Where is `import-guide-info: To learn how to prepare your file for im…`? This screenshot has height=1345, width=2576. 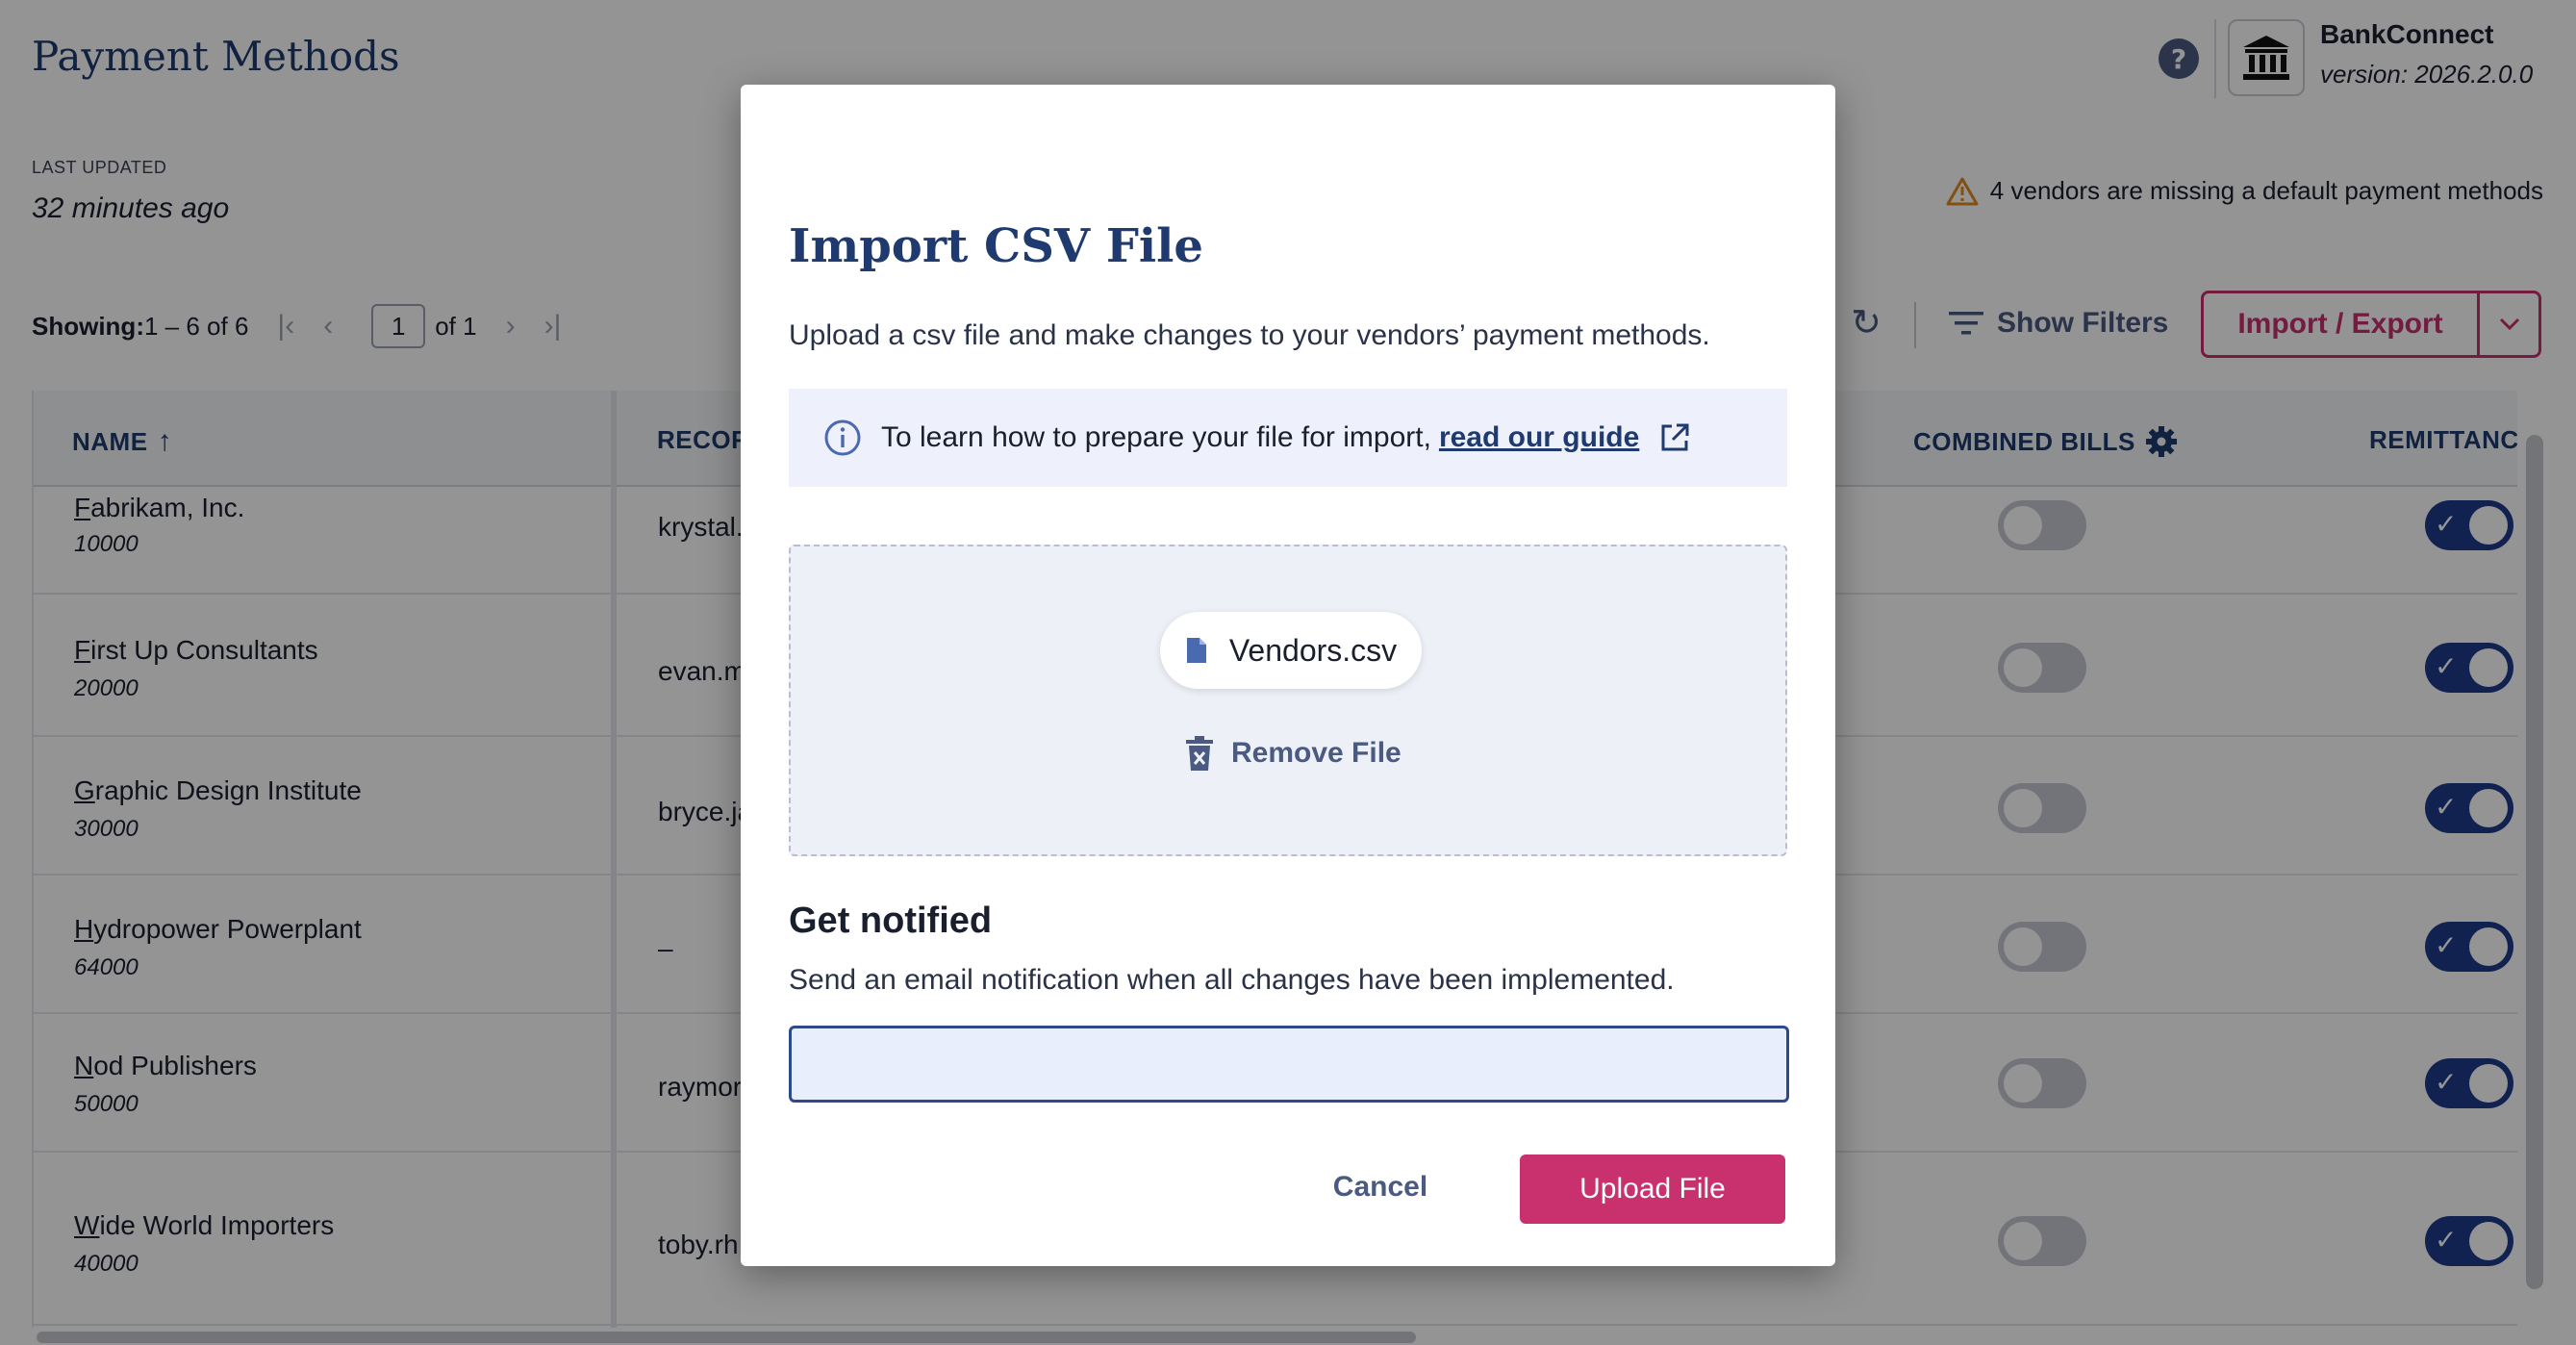
import-guide-info: To learn how to prepare your file for im… is located at coordinates (1288, 438).